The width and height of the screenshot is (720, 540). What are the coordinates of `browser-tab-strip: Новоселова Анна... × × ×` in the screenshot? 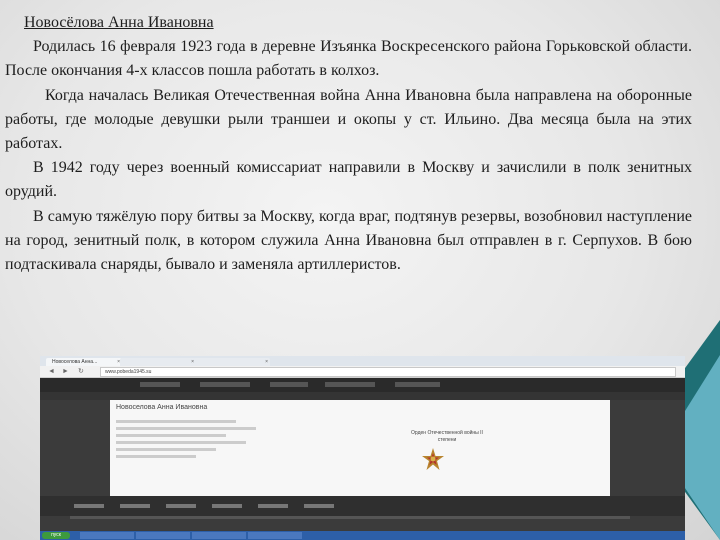 It's located at (362, 361).